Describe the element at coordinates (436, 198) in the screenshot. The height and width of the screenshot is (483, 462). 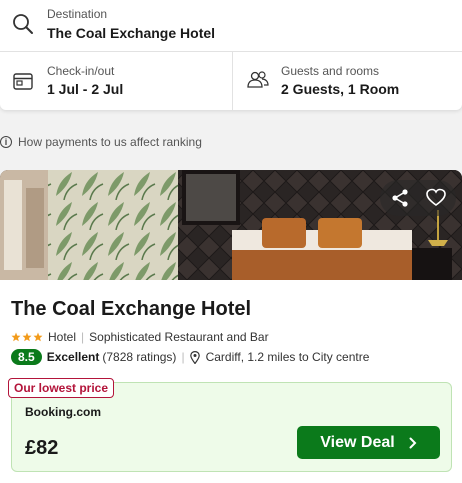
I see `heart-icon` at that location.